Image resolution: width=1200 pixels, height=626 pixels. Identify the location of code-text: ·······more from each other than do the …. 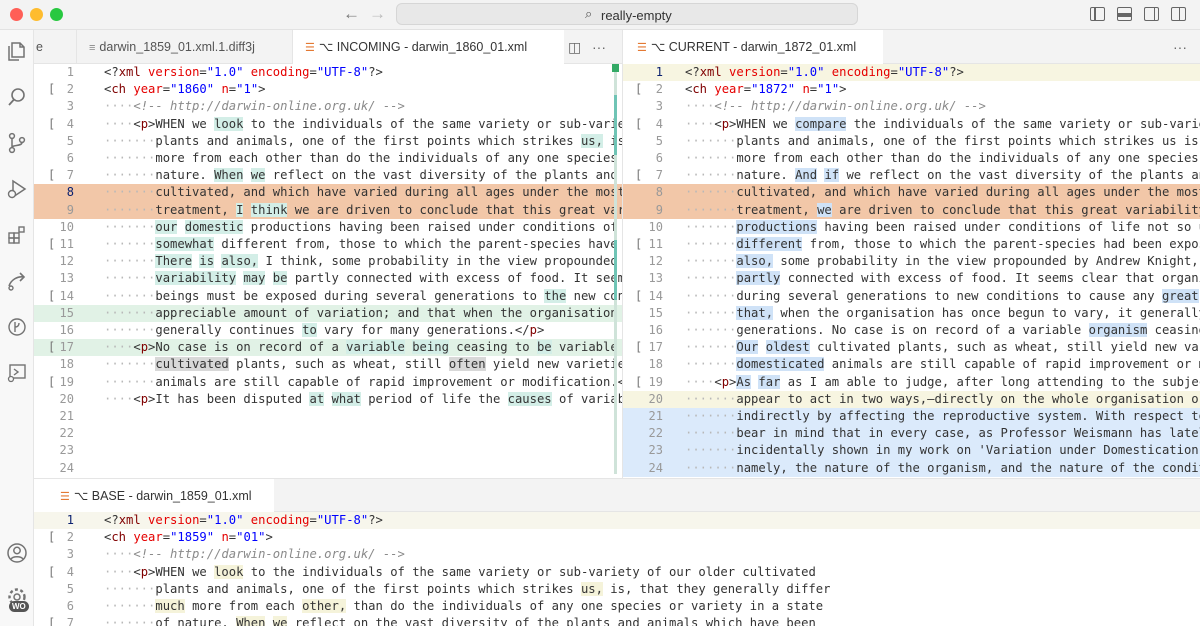
(363, 158).